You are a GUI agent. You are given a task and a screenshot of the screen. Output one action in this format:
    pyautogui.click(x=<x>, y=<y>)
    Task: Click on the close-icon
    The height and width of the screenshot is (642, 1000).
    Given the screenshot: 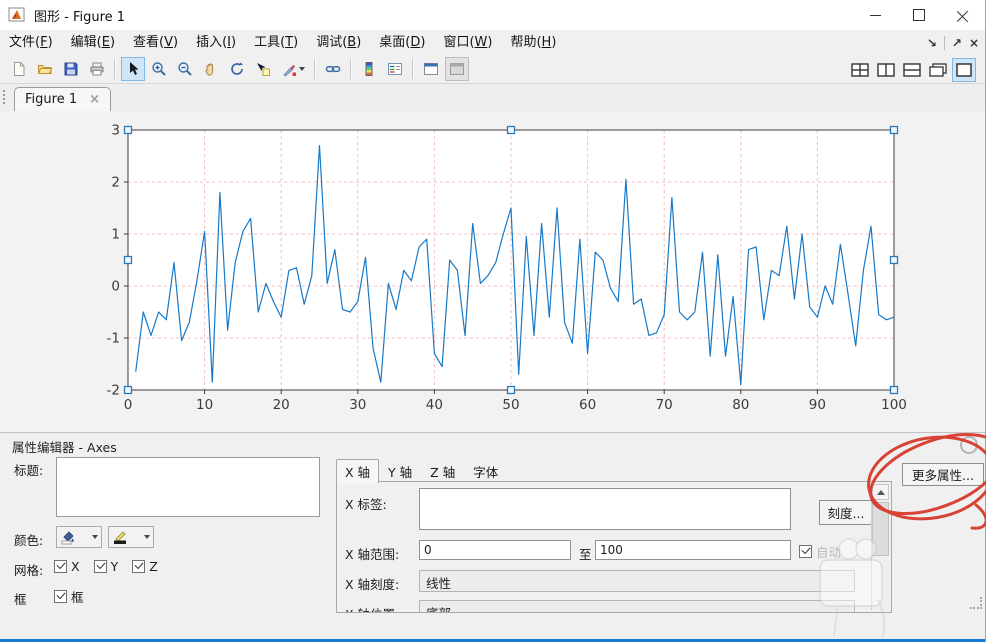 What is the action you would take?
    pyautogui.click(x=963, y=15)
    